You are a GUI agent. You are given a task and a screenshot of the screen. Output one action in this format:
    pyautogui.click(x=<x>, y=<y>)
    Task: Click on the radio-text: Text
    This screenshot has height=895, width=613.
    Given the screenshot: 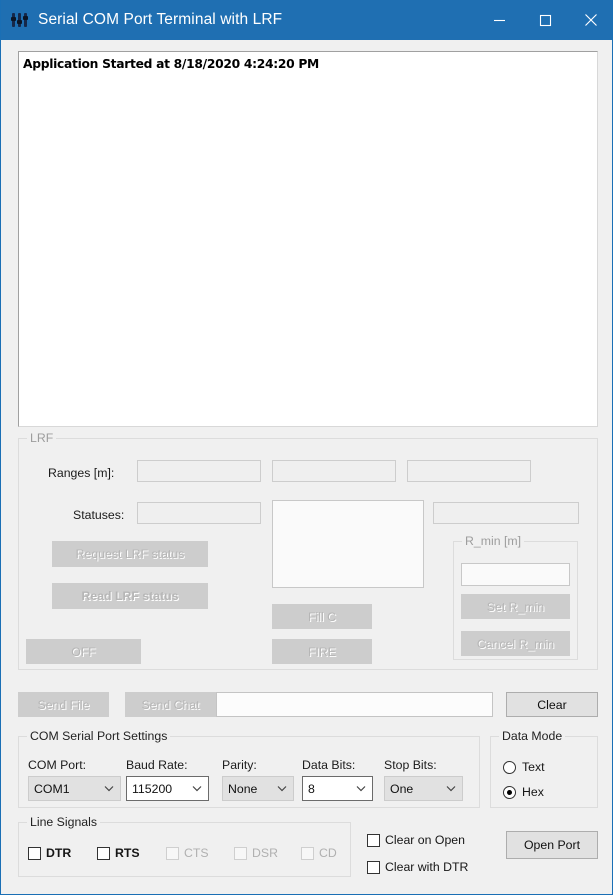 What is the action you would take?
    pyautogui.click(x=524, y=767)
    